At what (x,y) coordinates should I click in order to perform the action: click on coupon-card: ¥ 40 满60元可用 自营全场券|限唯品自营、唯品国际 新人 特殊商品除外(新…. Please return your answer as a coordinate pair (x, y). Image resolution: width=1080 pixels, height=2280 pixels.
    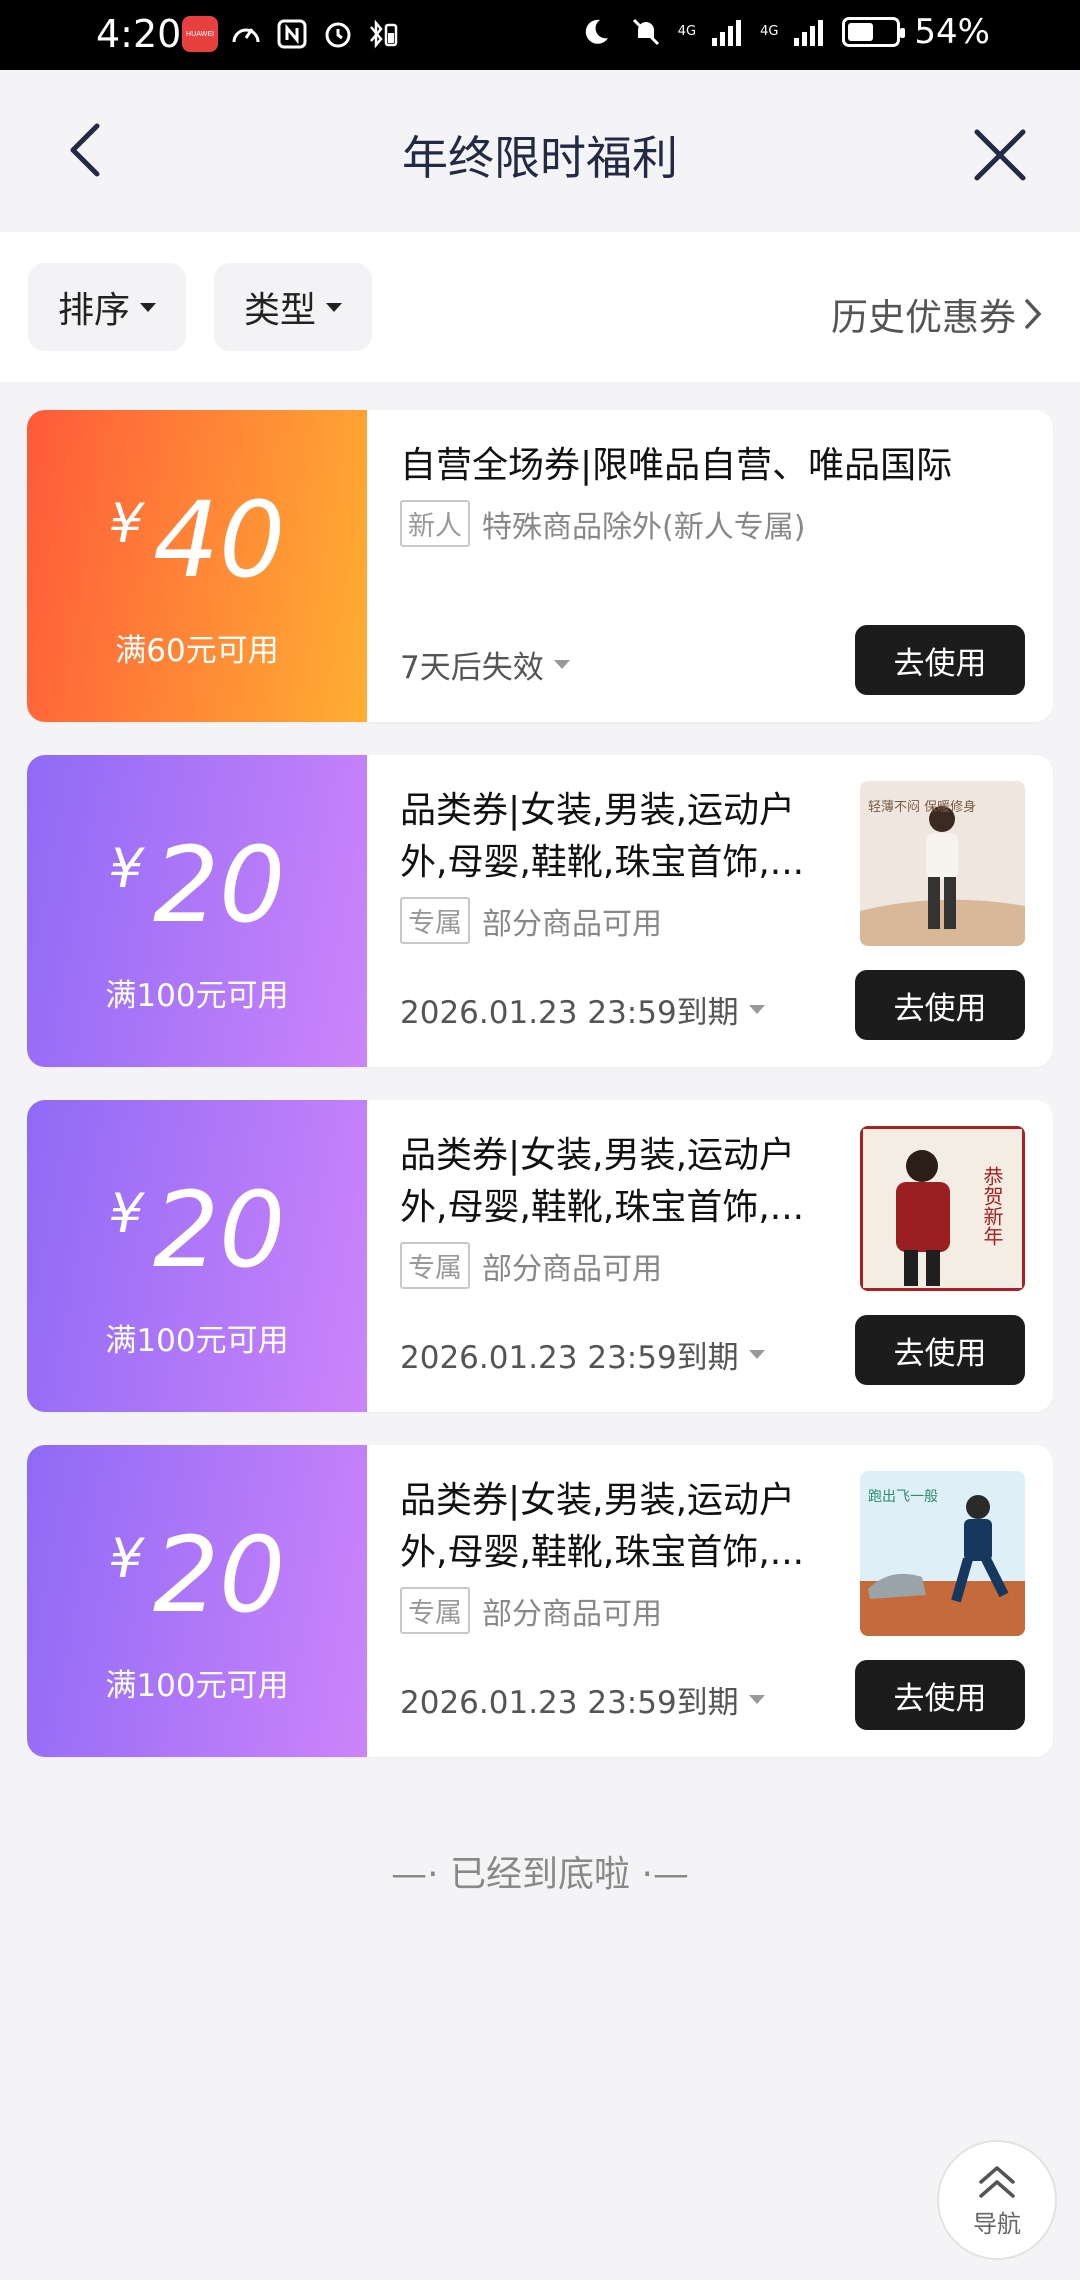
    Looking at the image, I should click on (540, 566).